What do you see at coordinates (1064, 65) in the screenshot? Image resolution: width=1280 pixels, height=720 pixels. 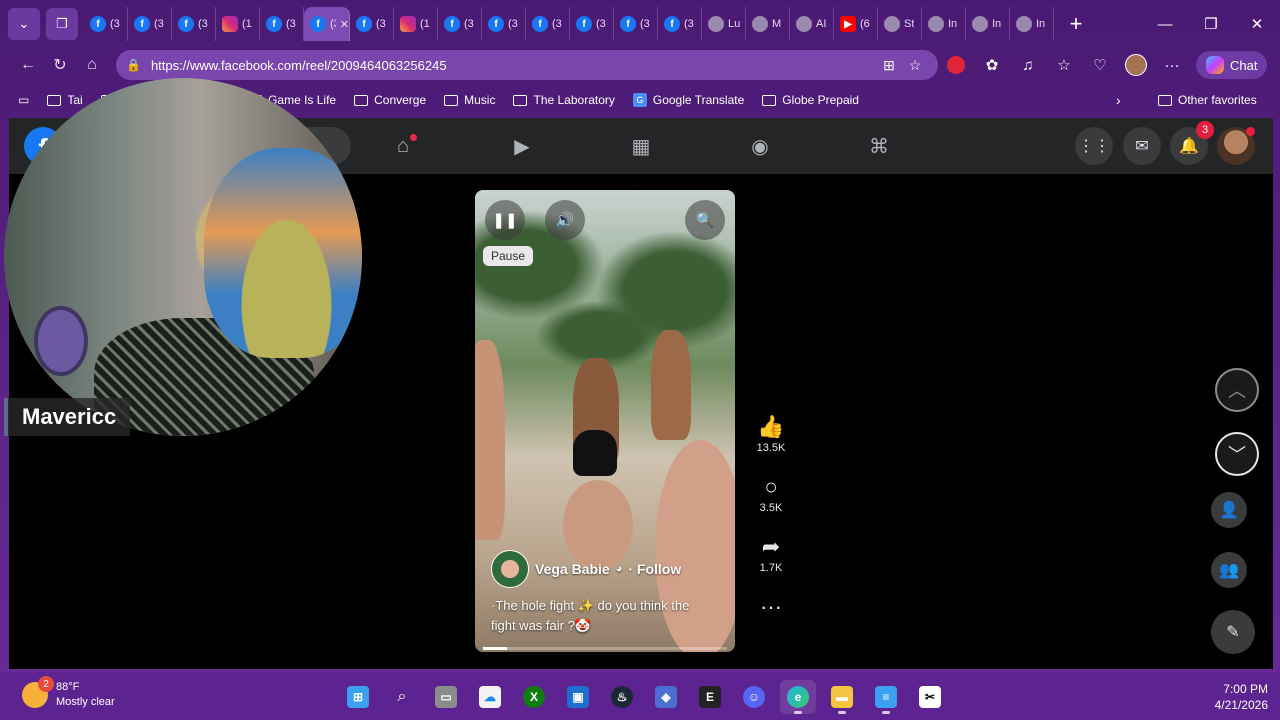 I see `favorites-icon: ☆` at bounding box center [1064, 65].